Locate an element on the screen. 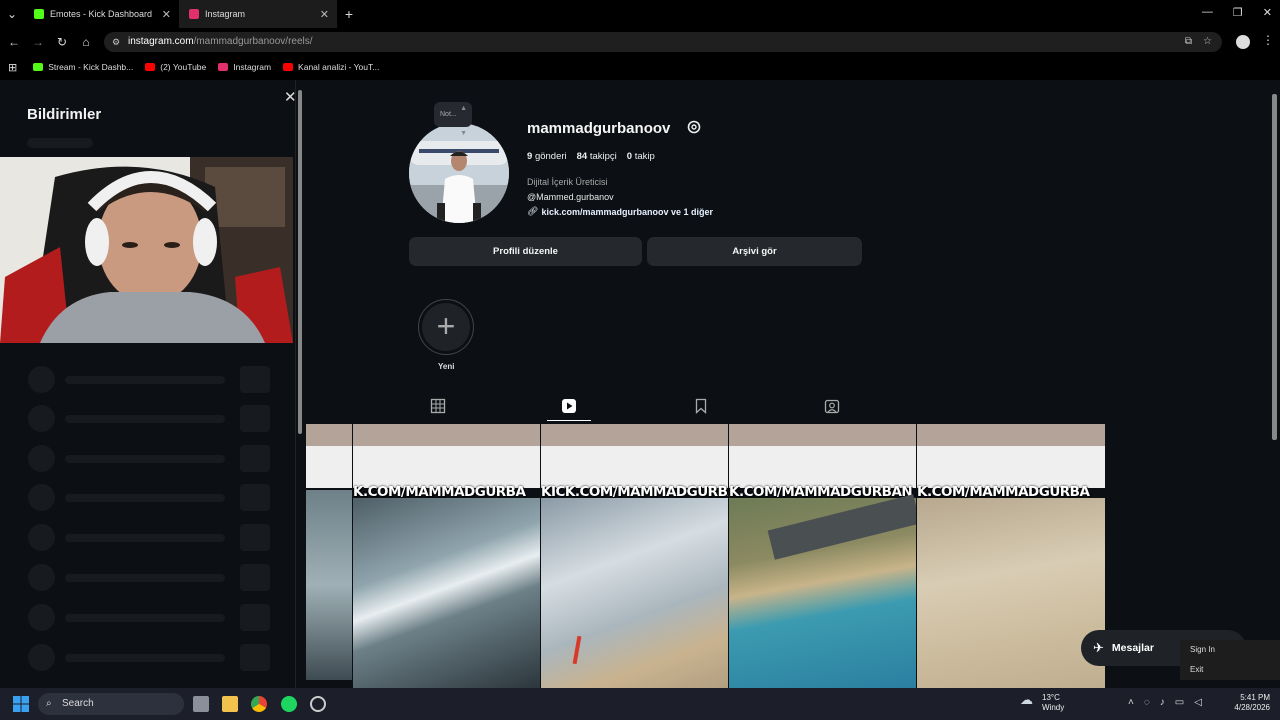 This screenshot has height=720, width=1280. restore-icon: ❐ is located at coordinates (1238, 12).